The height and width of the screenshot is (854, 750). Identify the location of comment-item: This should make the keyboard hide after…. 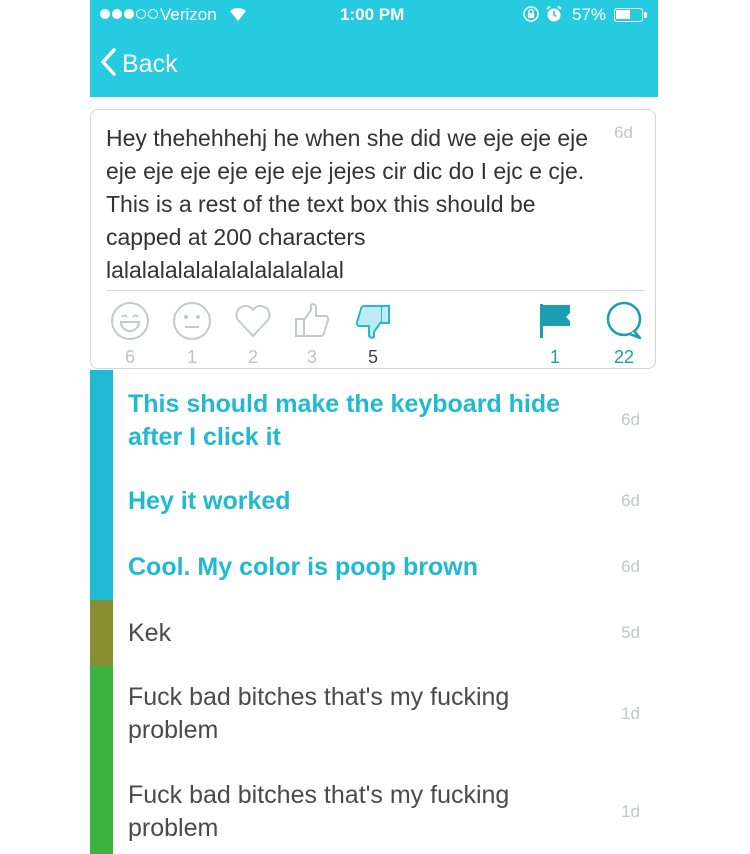
(374, 419).